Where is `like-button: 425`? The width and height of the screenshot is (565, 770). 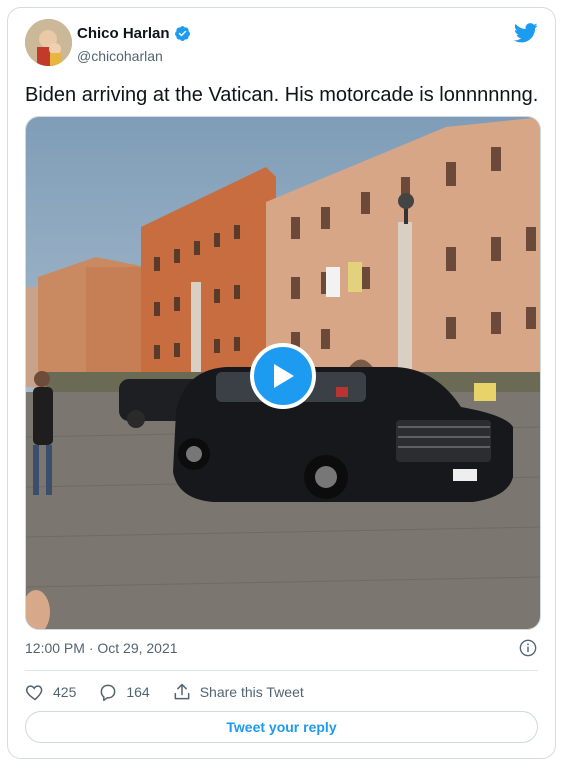 like-button: 425 is located at coordinates (50, 692).